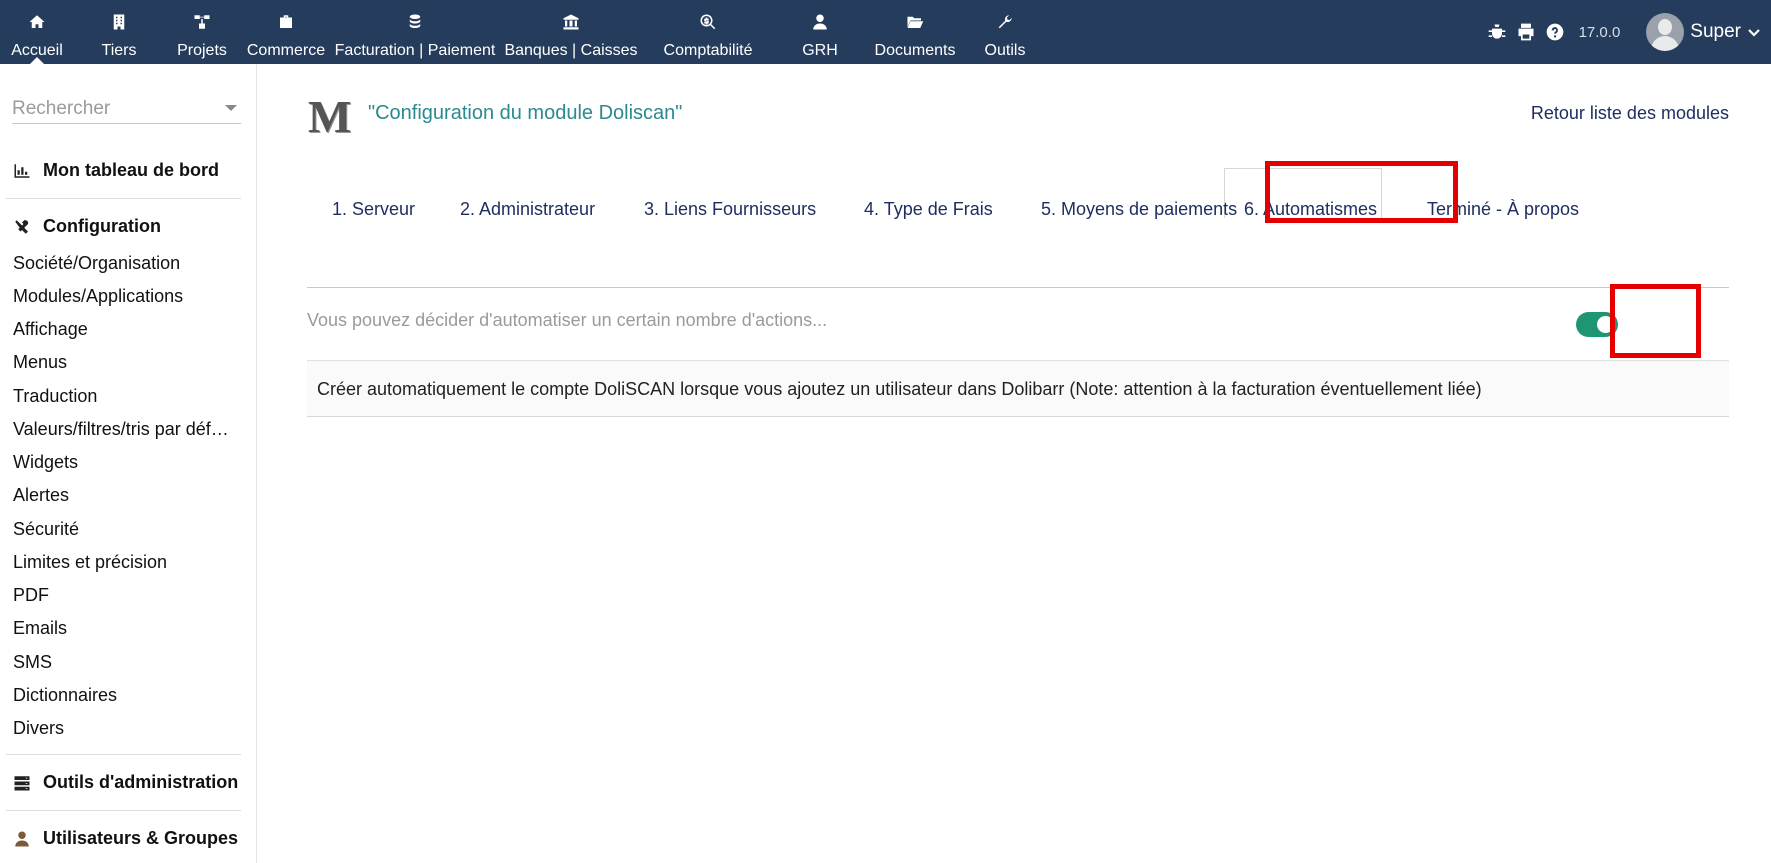 The image size is (1771, 863). I want to click on coins-icon, so click(415, 24).